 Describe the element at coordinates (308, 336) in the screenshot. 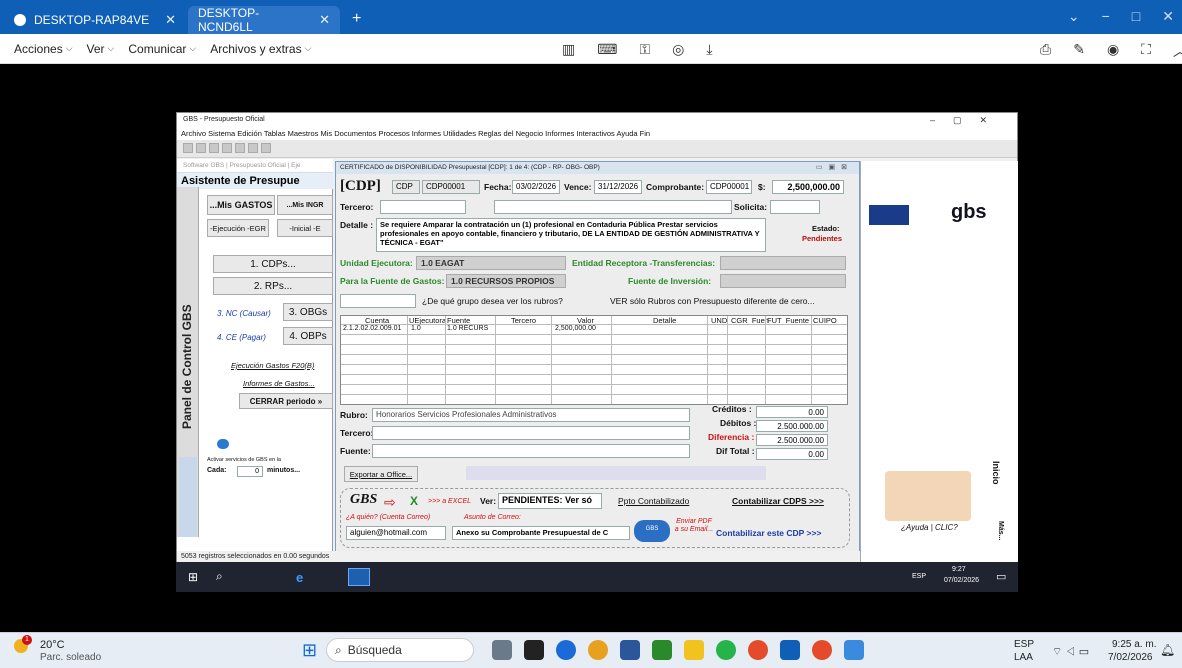

I see `obps-button: 4. OBPs` at that location.